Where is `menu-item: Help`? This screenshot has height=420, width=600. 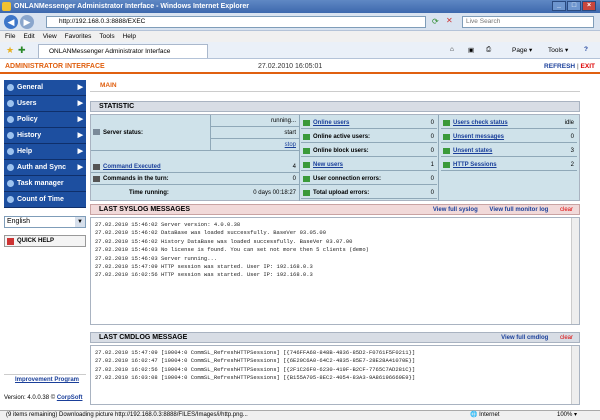
menu-item: Help is located at coordinates (129, 36).